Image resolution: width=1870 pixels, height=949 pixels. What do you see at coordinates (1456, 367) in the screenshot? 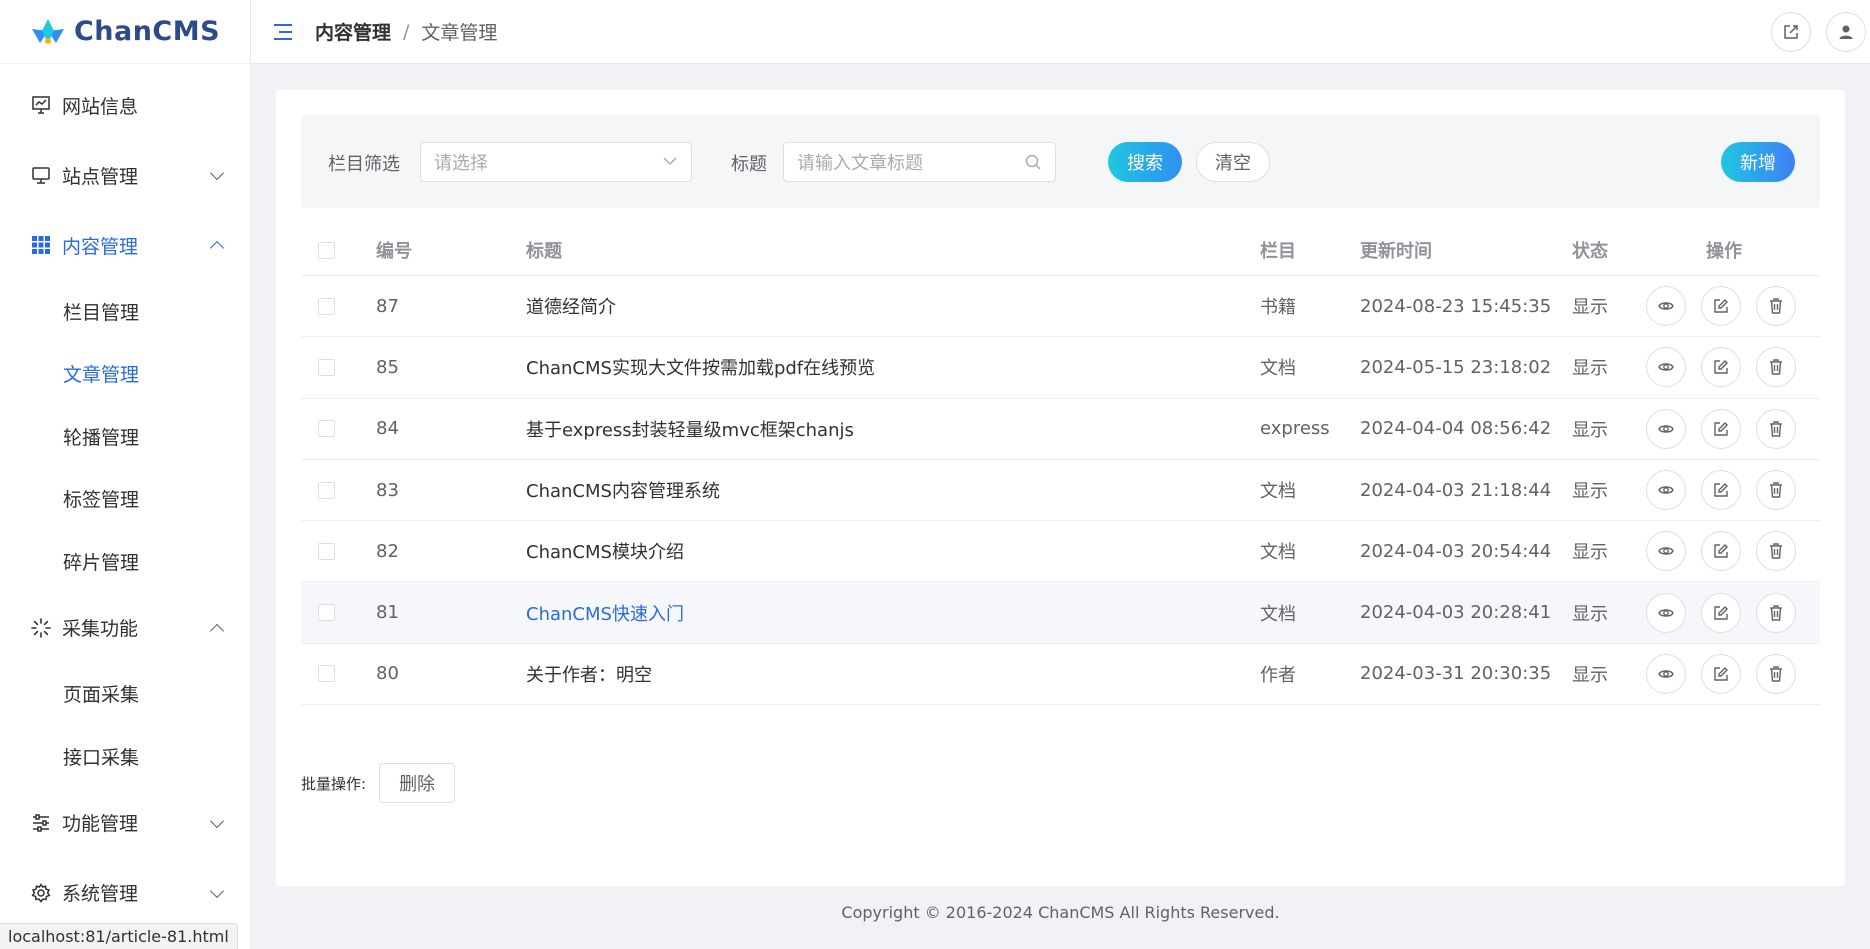
I see `cell-updated: 2024-05-15 23:18:02` at bounding box center [1456, 367].